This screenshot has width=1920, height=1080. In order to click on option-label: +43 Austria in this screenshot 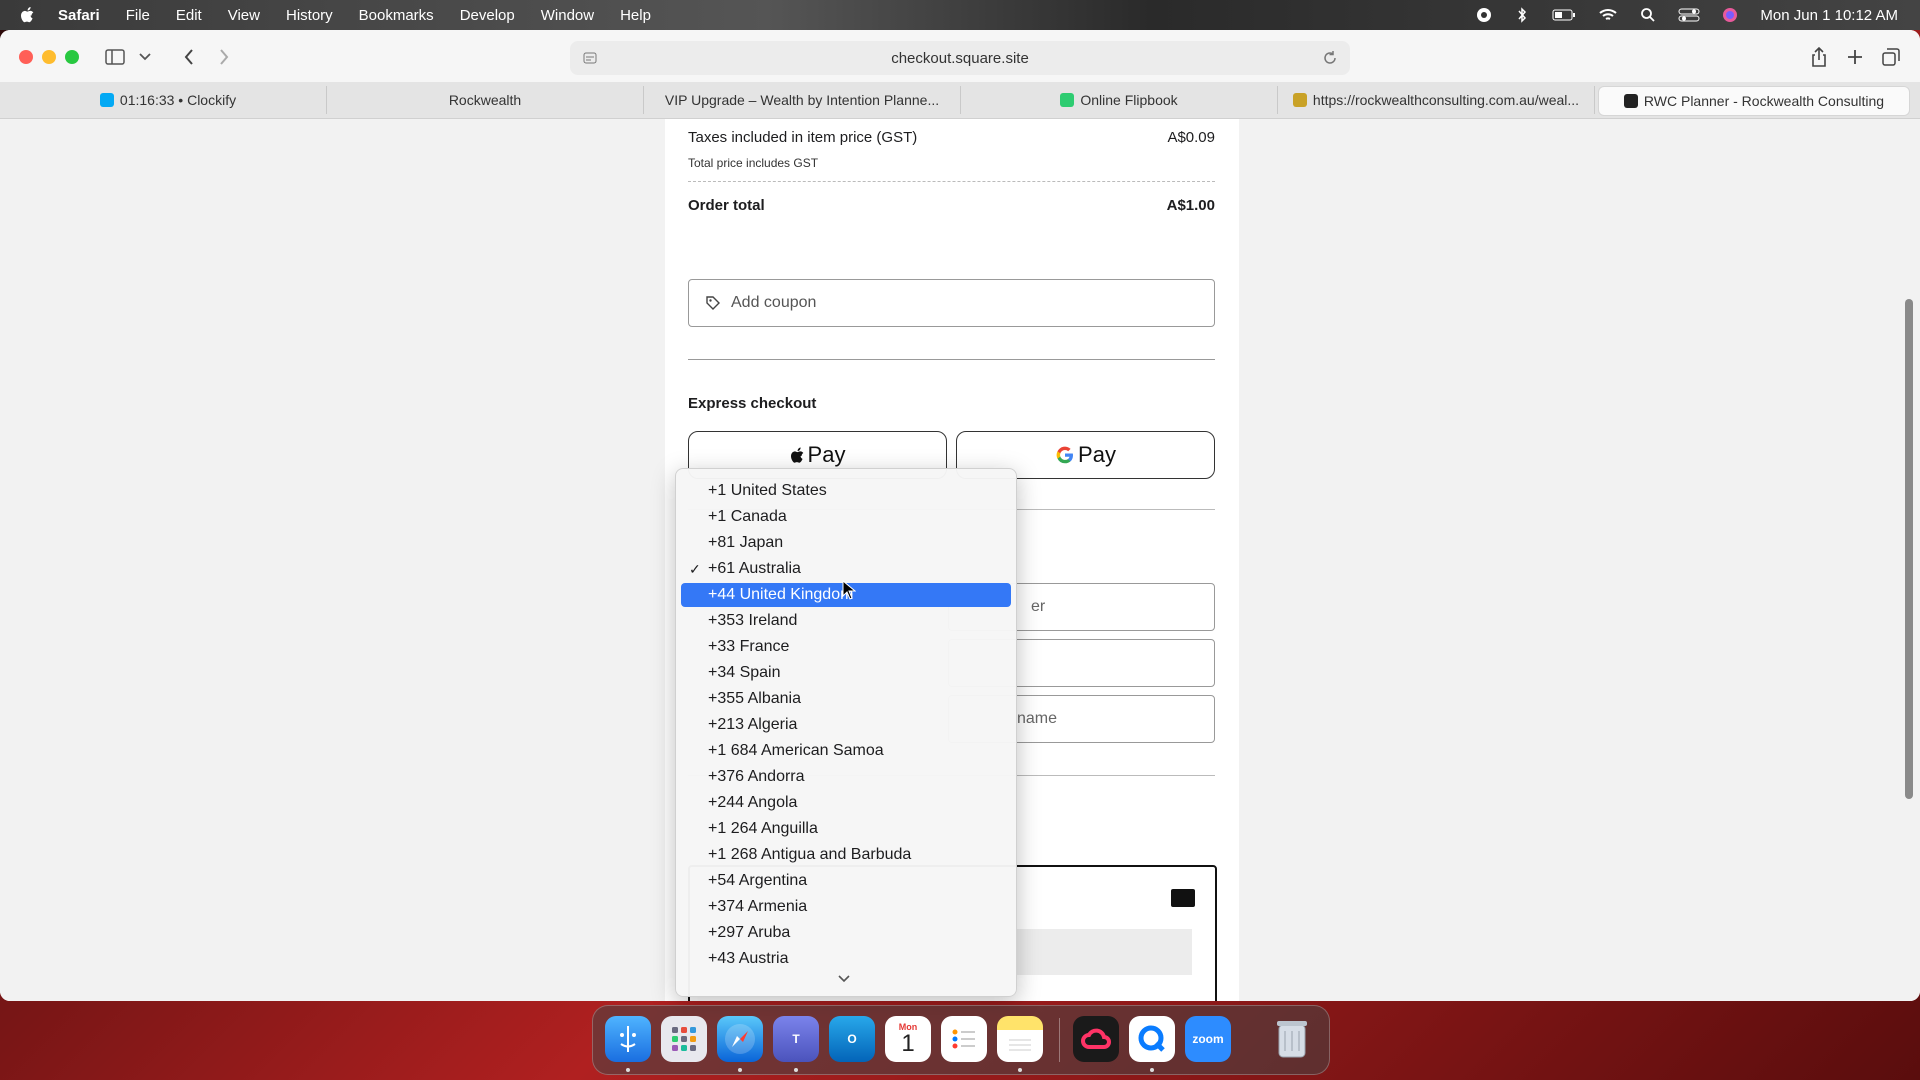, I will do `click(748, 958)`.